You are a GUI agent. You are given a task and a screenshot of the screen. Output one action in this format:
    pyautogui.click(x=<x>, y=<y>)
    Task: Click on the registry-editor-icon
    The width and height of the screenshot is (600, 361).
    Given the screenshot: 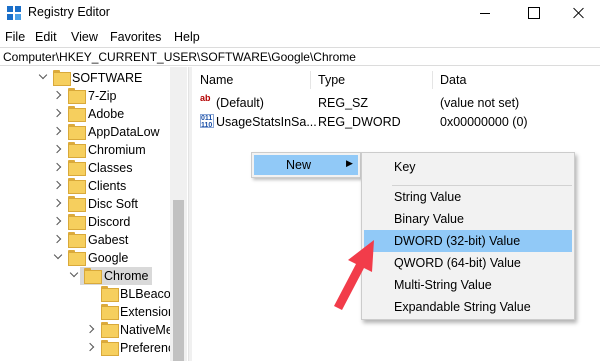 What is the action you would take?
    pyautogui.click(x=14, y=13)
    